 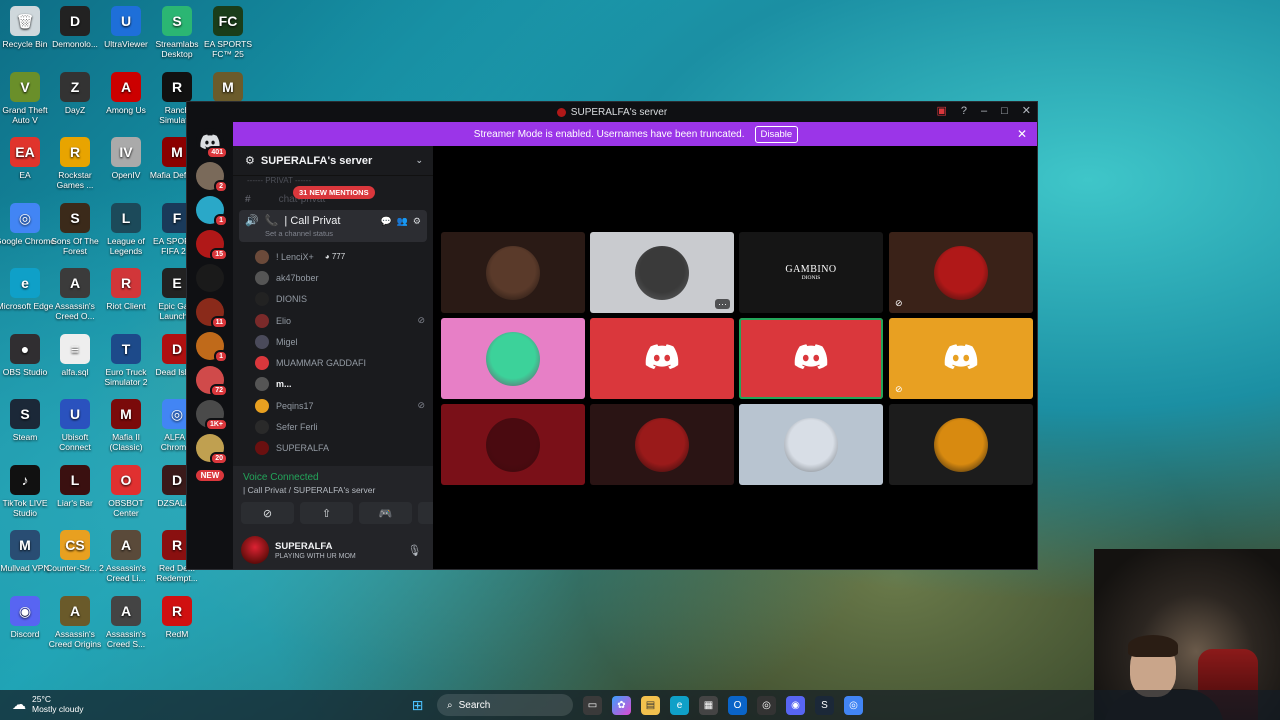 What do you see at coordinates (941, 110) in the screenshot?
I see `inbox-icon: ▣` at bounding box center [941, 110].